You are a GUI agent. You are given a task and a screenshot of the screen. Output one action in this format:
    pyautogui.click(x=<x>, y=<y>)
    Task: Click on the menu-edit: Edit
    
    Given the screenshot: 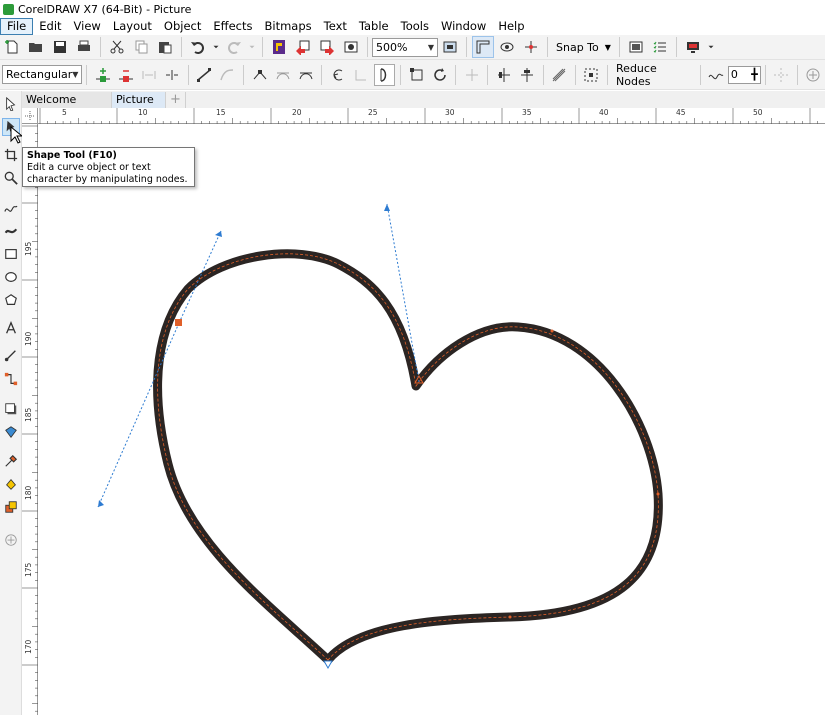 What is the action you would take?
    pyautogui.click(x=50, y=26)
    